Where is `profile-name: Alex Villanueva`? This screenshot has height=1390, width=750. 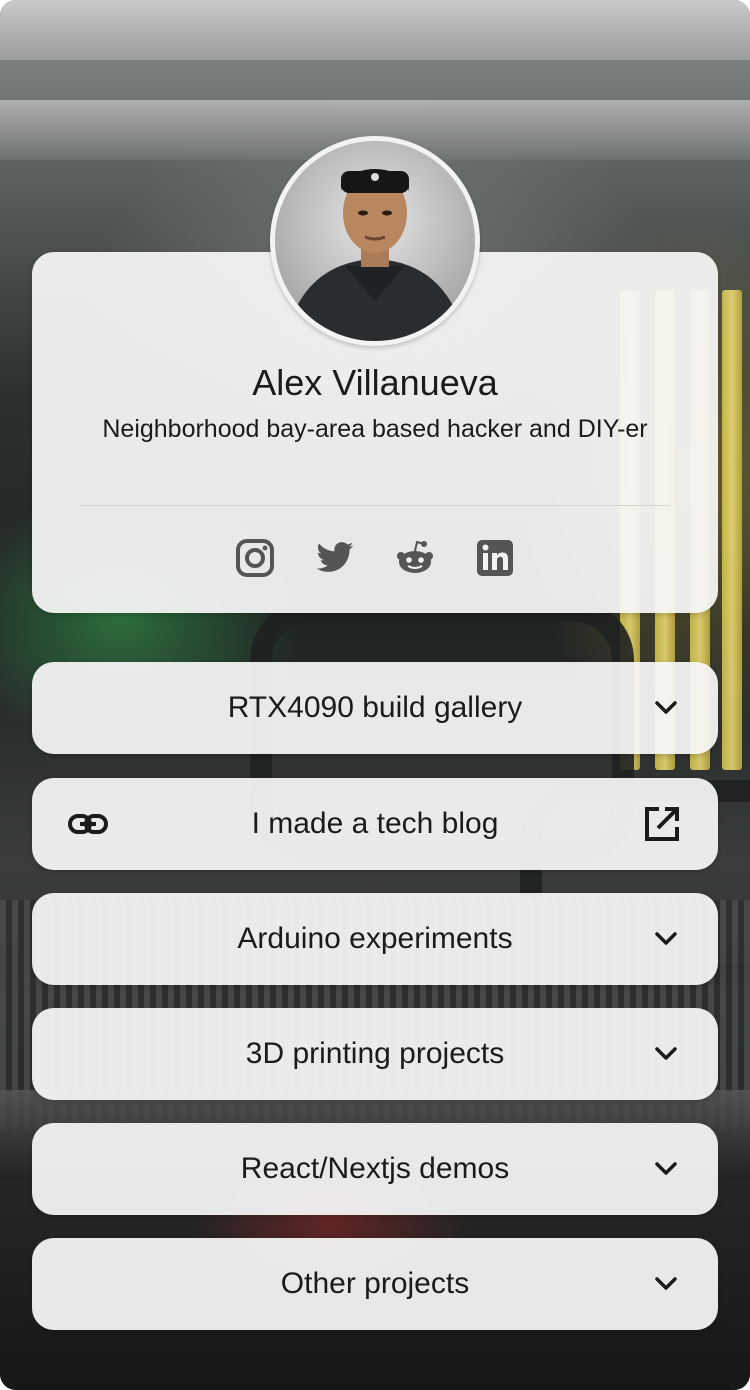
profile-name: Alex Villanueva is located at coordinates (375, 382).